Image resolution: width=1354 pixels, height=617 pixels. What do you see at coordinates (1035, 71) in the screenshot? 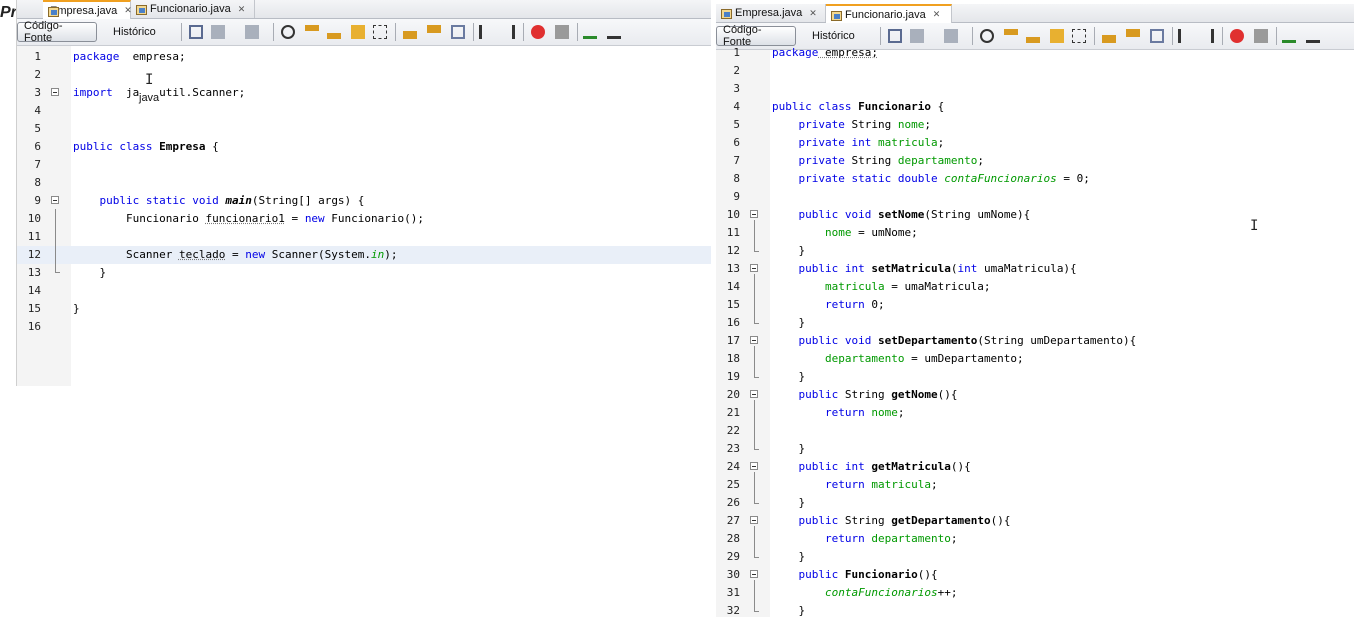
I see `code-line: 2` at bounding box center [1035, 71].